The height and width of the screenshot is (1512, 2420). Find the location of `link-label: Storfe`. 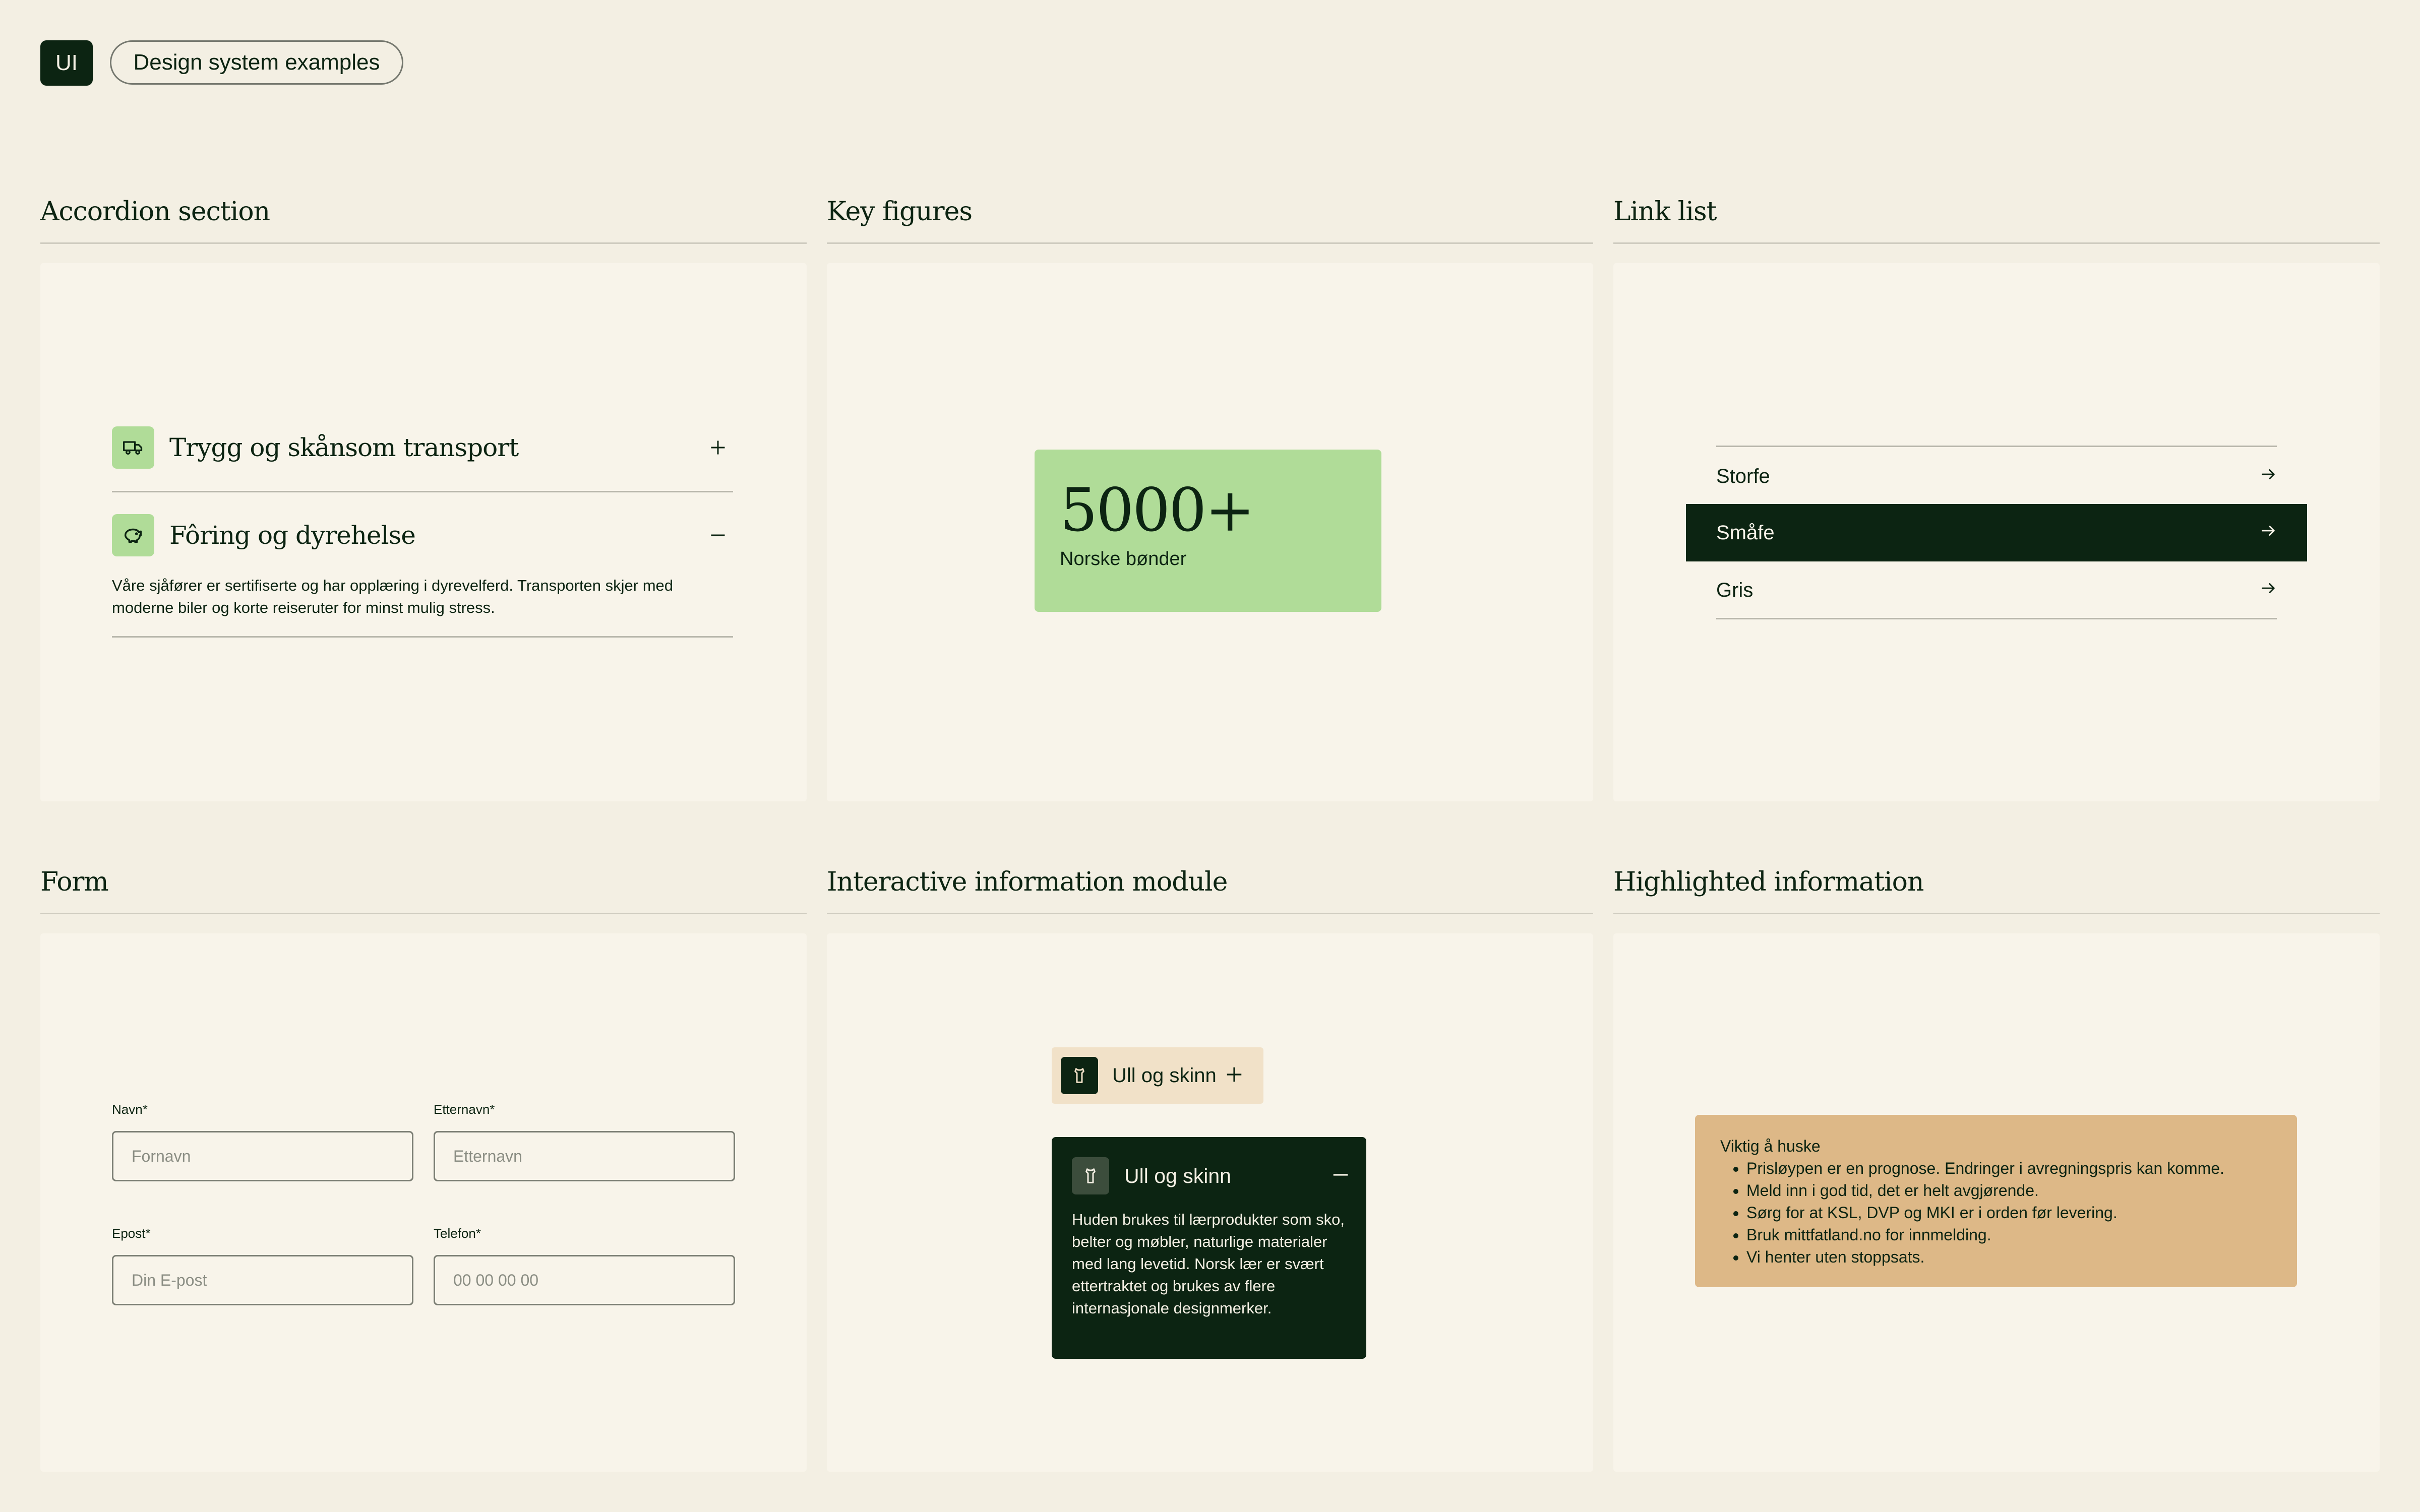

link-label: Storfe is located at coordinates (1743, 476).